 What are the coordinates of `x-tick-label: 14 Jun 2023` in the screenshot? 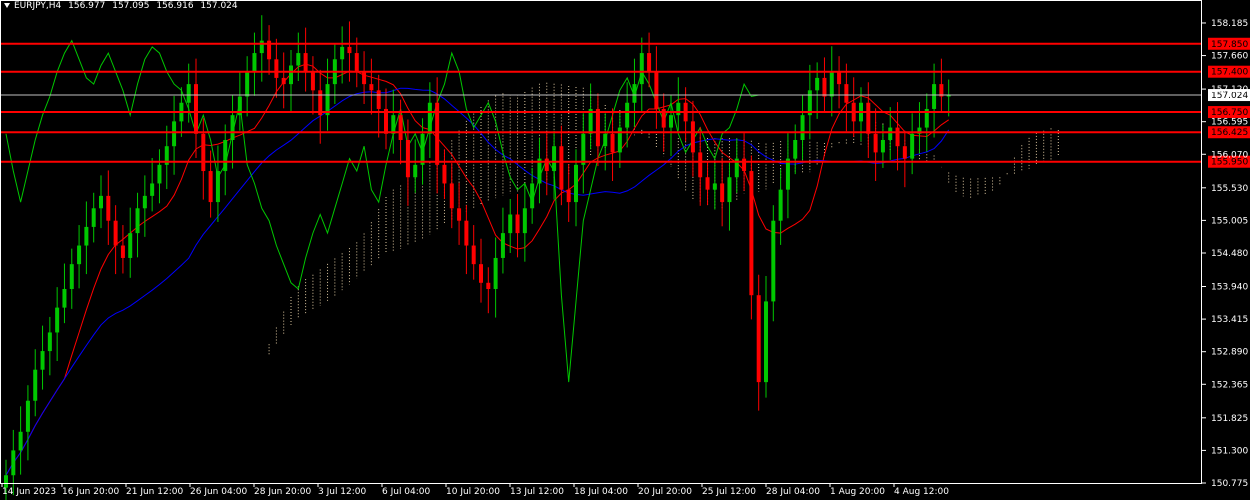 It's located at (29, 492).